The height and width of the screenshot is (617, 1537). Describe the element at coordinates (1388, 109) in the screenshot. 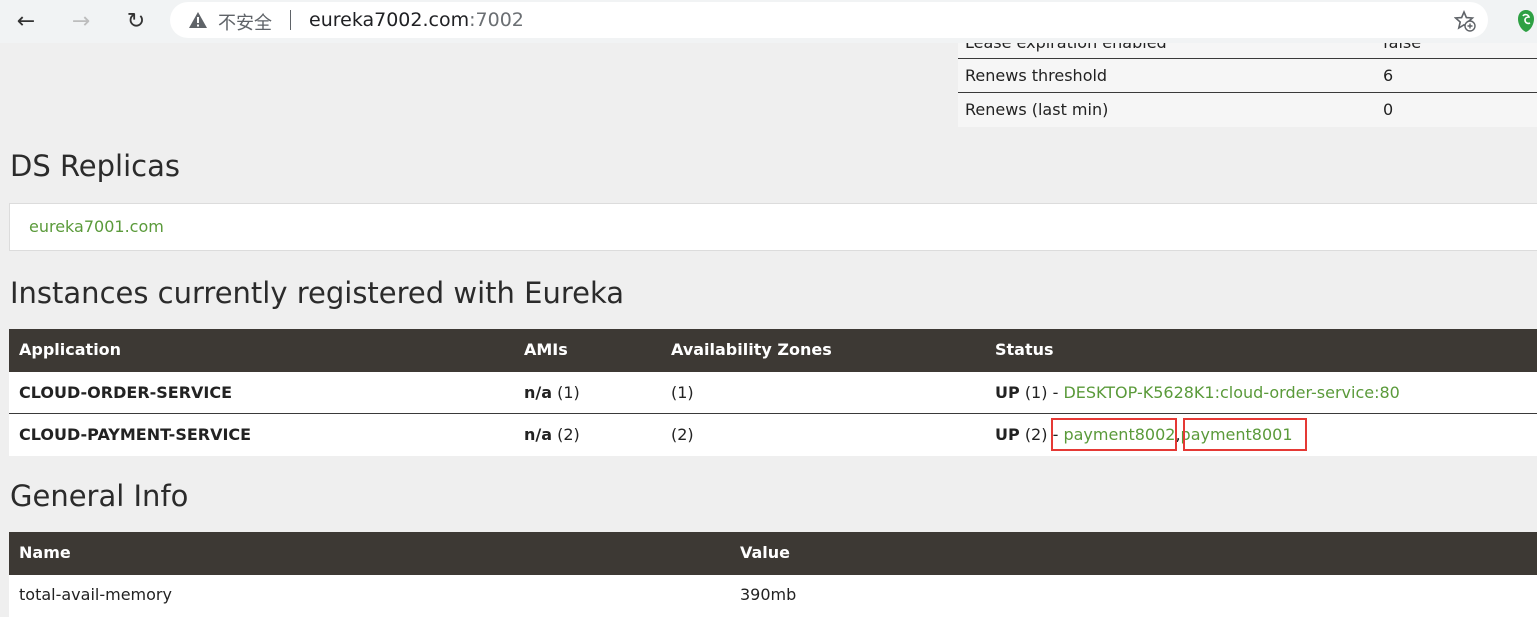

I see `stats-value: 0` at that location.